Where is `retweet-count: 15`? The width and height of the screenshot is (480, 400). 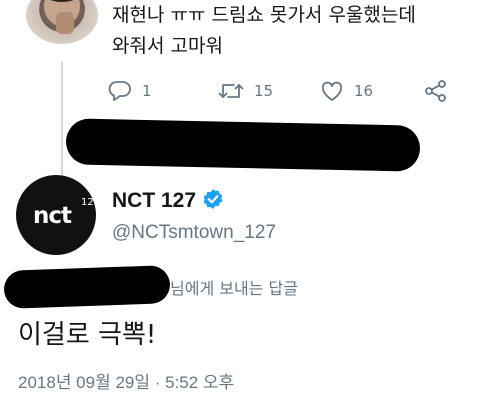 retweet-count: 15 is located at coordinates (264, 91).